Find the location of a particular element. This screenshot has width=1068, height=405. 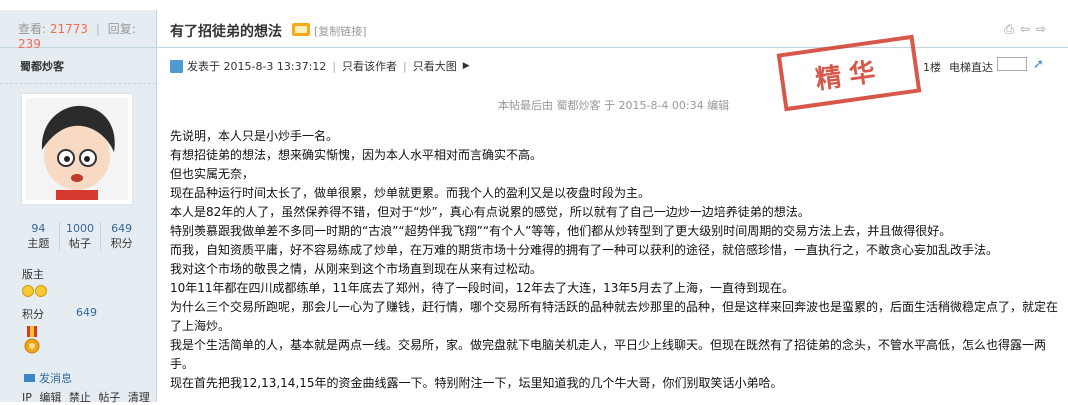

body-line: 但也实属无奈， is located at coordinates (212, 174).